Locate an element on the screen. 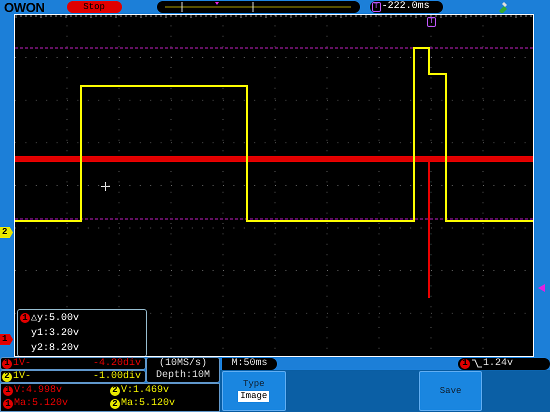 The height and width of the screenshot is (412, 550). run-status-badge: Stop is located at coordinates (94, 7).